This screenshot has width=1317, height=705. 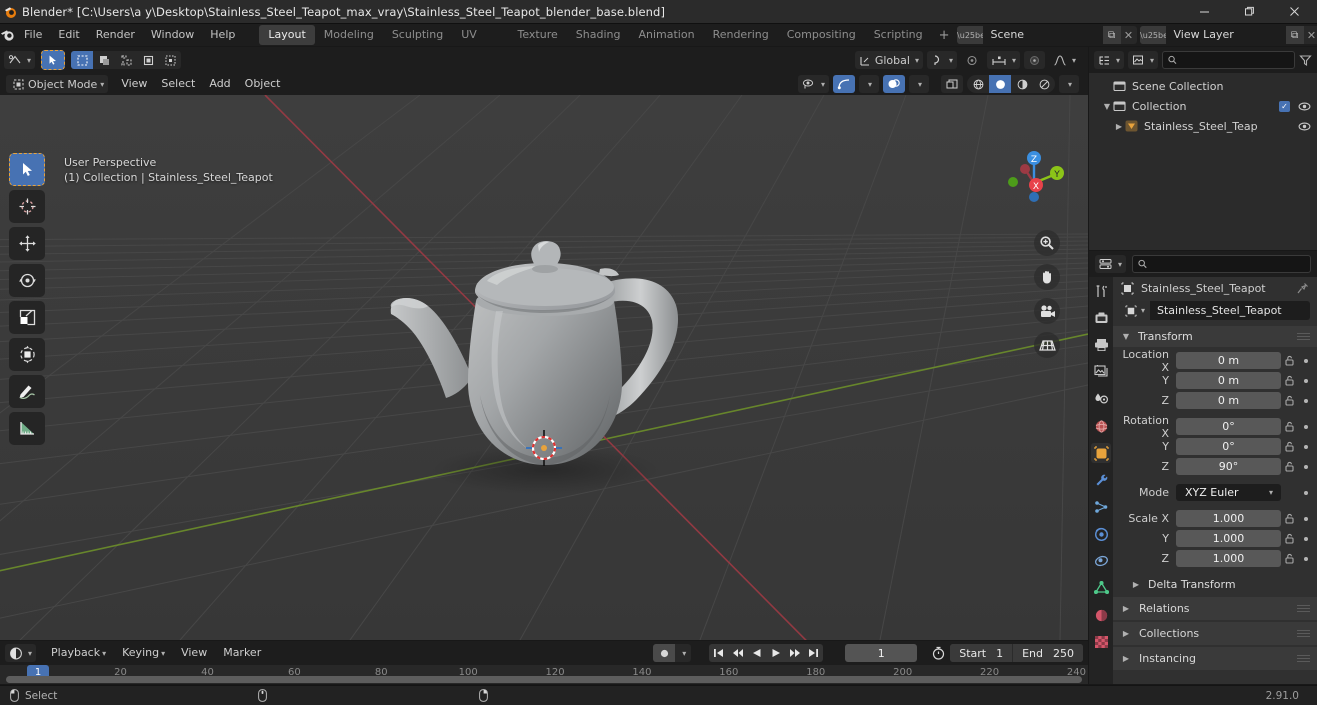 What do you see at coordinates (53, 60) in the screenshot?
I see `tweak-select-tool-button` at bounding box center [53, 60].